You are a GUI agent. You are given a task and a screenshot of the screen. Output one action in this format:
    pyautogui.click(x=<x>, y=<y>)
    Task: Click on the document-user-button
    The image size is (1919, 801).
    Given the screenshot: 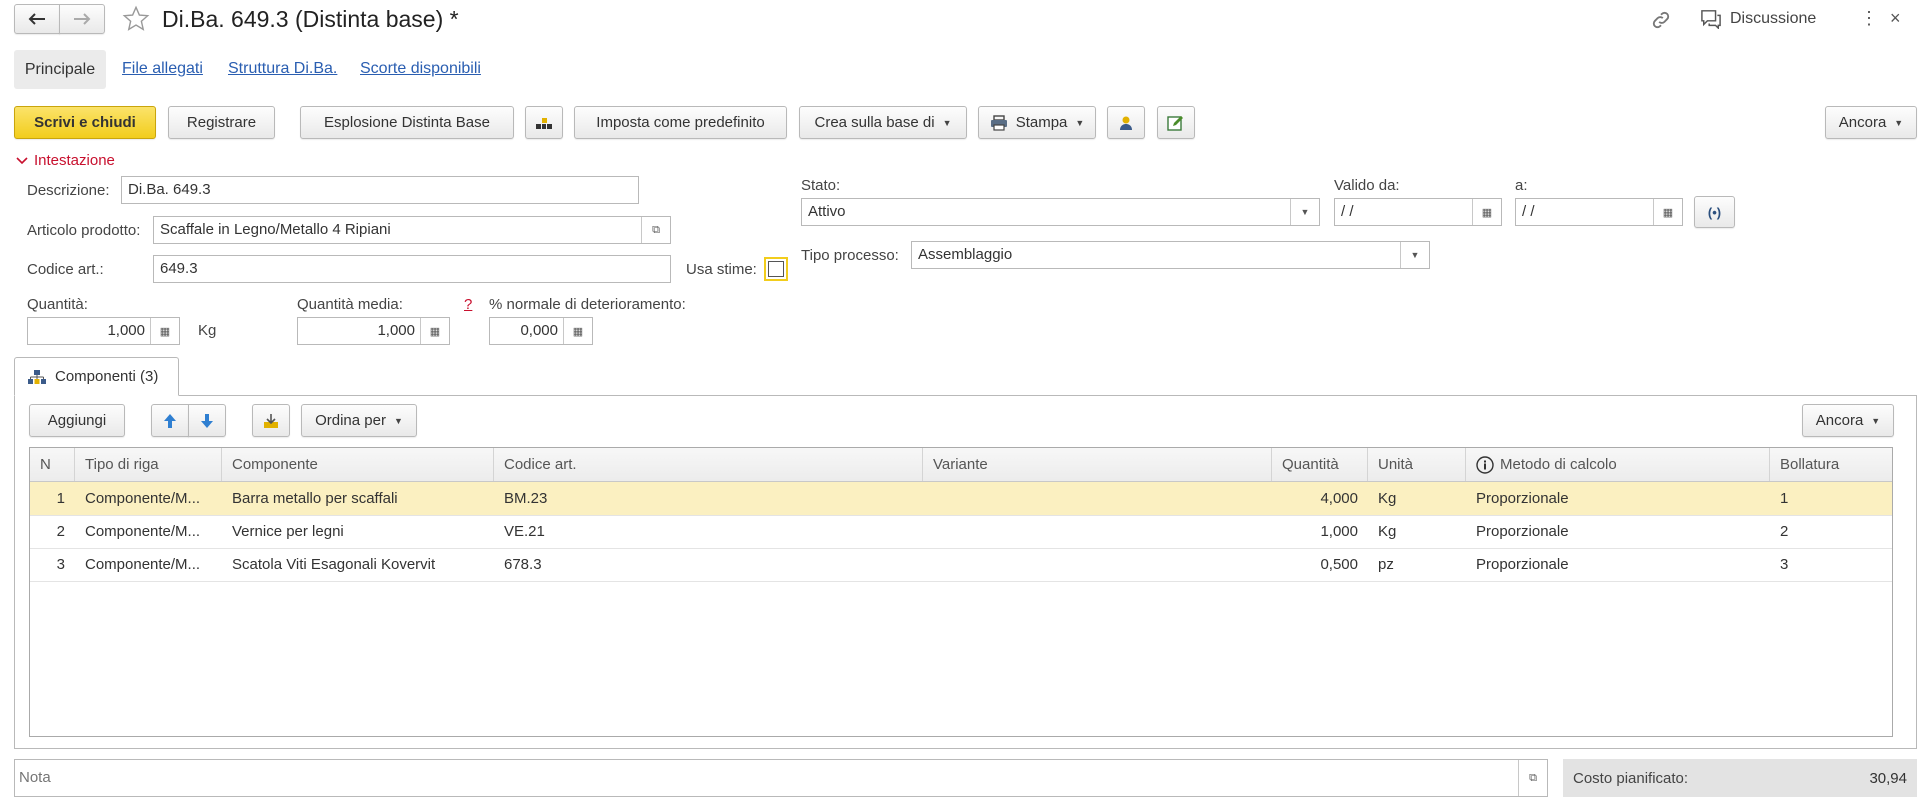 What is the action you would take?
    pyautogui.click(x=1126, y=122)
    